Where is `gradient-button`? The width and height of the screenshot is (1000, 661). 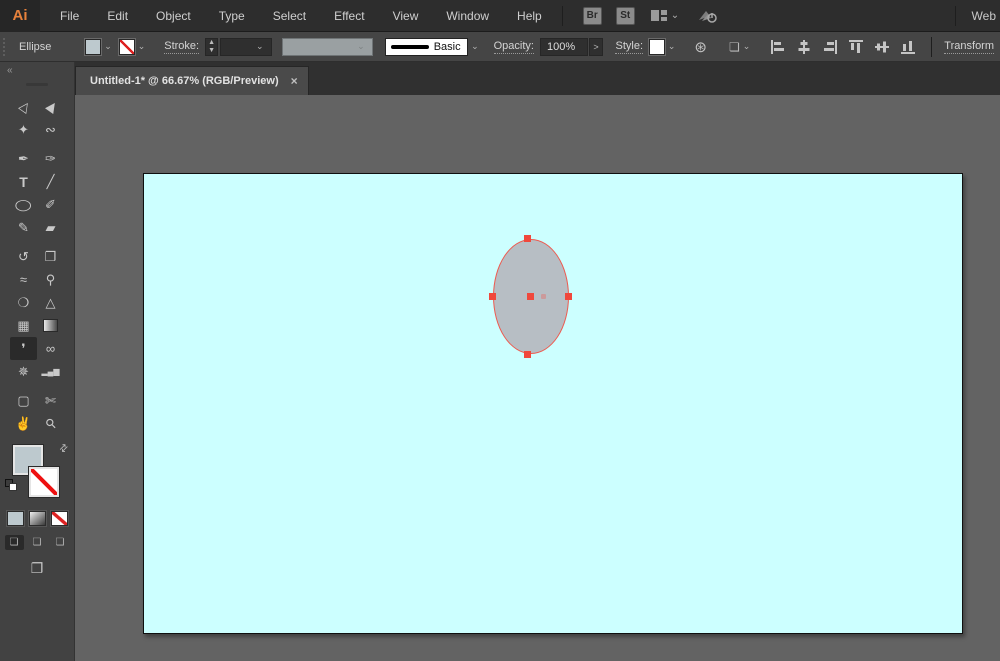 gradient-button is located at coordinates (37, 518).